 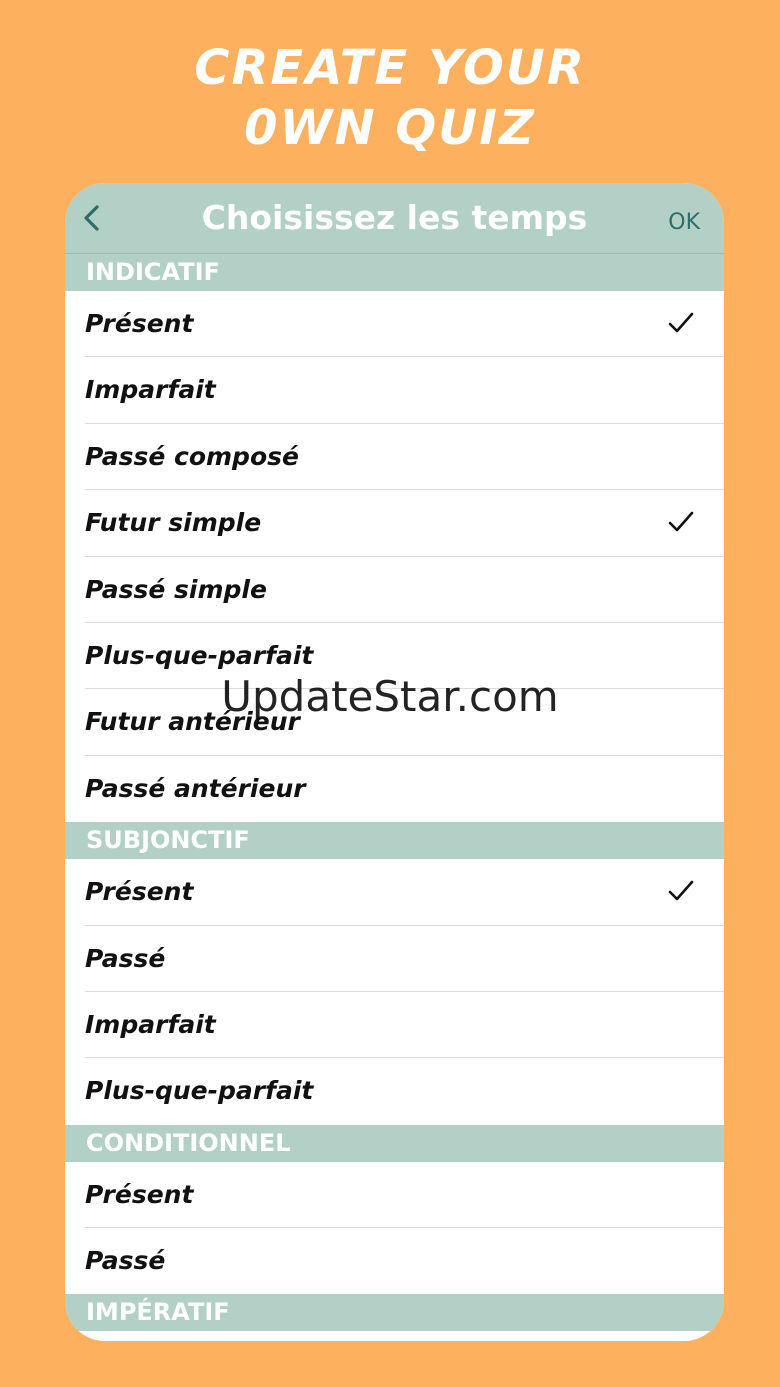 What do you see at coordinates (195, 788) in the screenshot?
I see `tense-label: Passé antérieur` at bounding box center [195, 788].